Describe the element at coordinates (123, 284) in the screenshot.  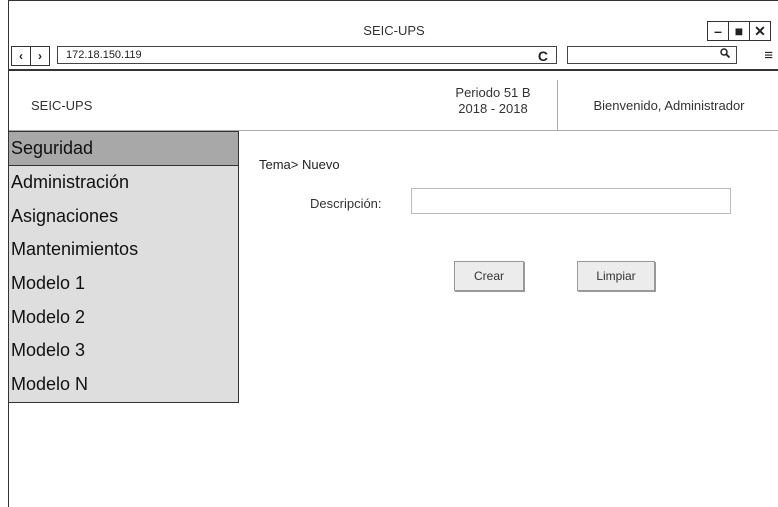
I see `sidebar-item-modelo-1: Modelo 1` at that location.